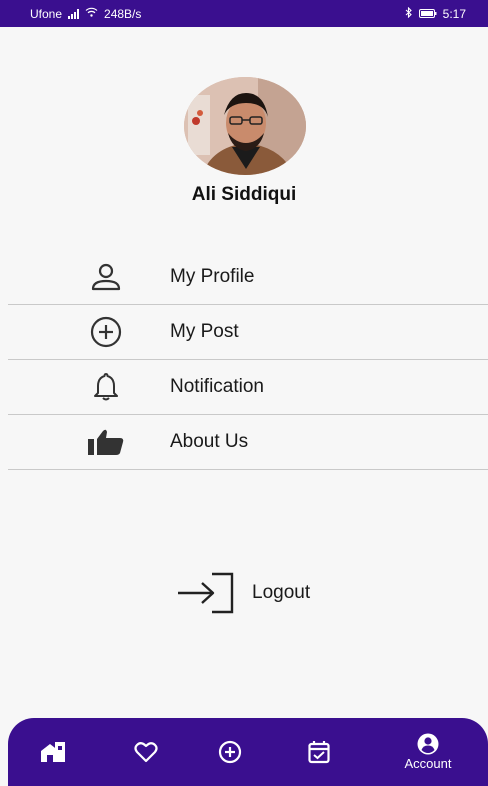 The height and width of the screenshot is (786, 488). What do you see at coordinates (207, 593) in the screenshot?
I see `logout-icon` at bounding box center [207, 593].